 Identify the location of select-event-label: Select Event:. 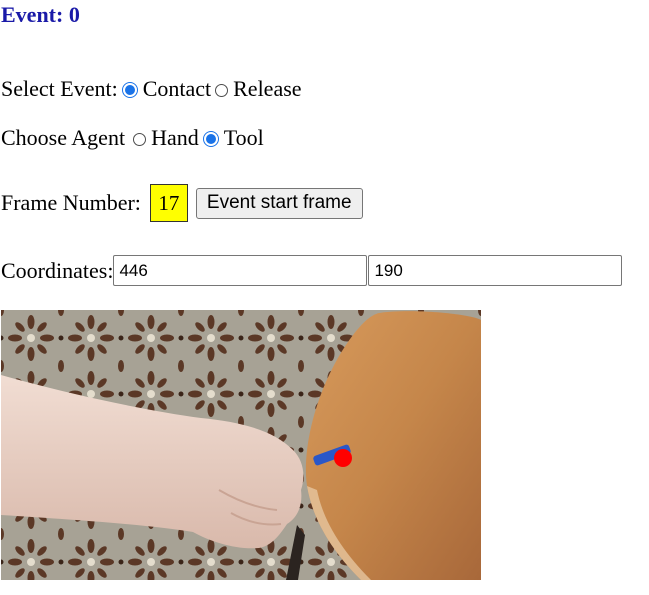
(59, 88).